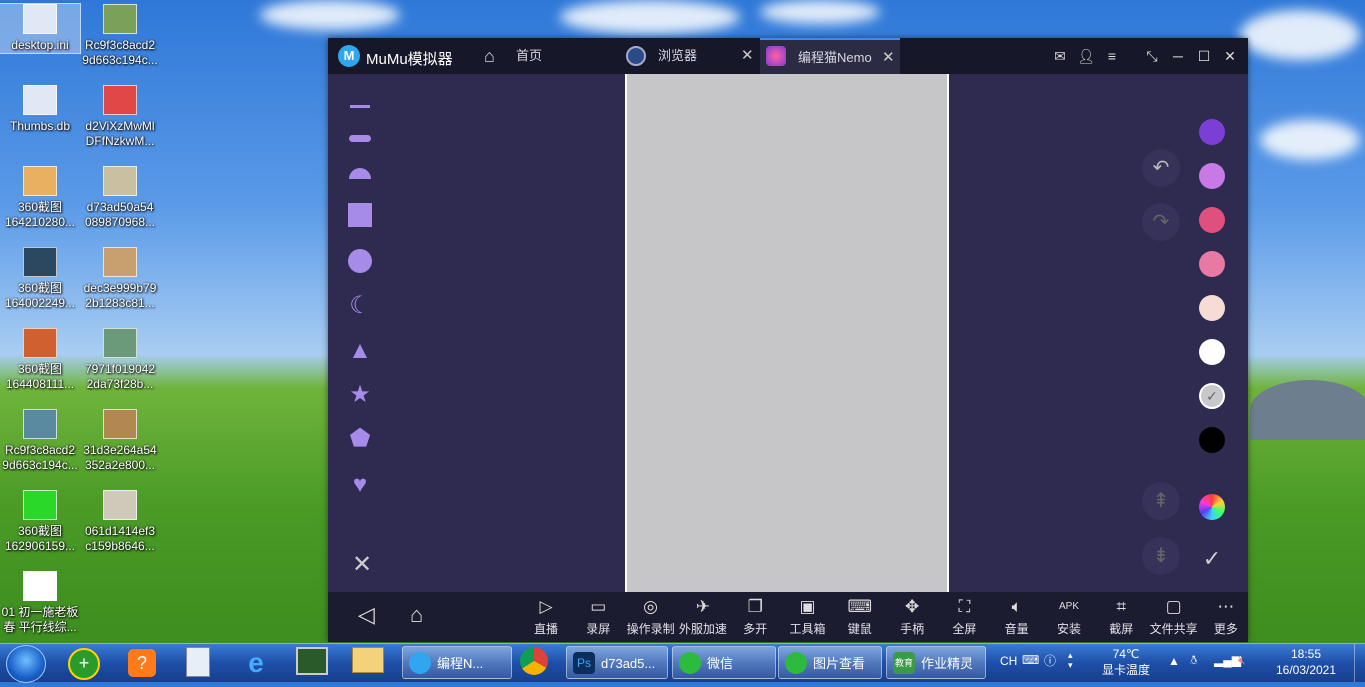 The width and height of the screenshot is (1365, 687). What do you see at coordinates (1069, 616) in the screenshot?
I see `tool-apk: APK 安装` at bounding box center [1069, 616].